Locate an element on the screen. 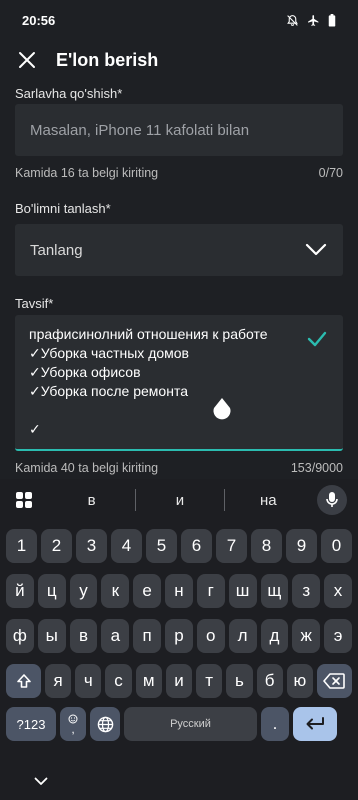  key-row-bottom: ?123 , Русский . is located at coordinates (179, 724).